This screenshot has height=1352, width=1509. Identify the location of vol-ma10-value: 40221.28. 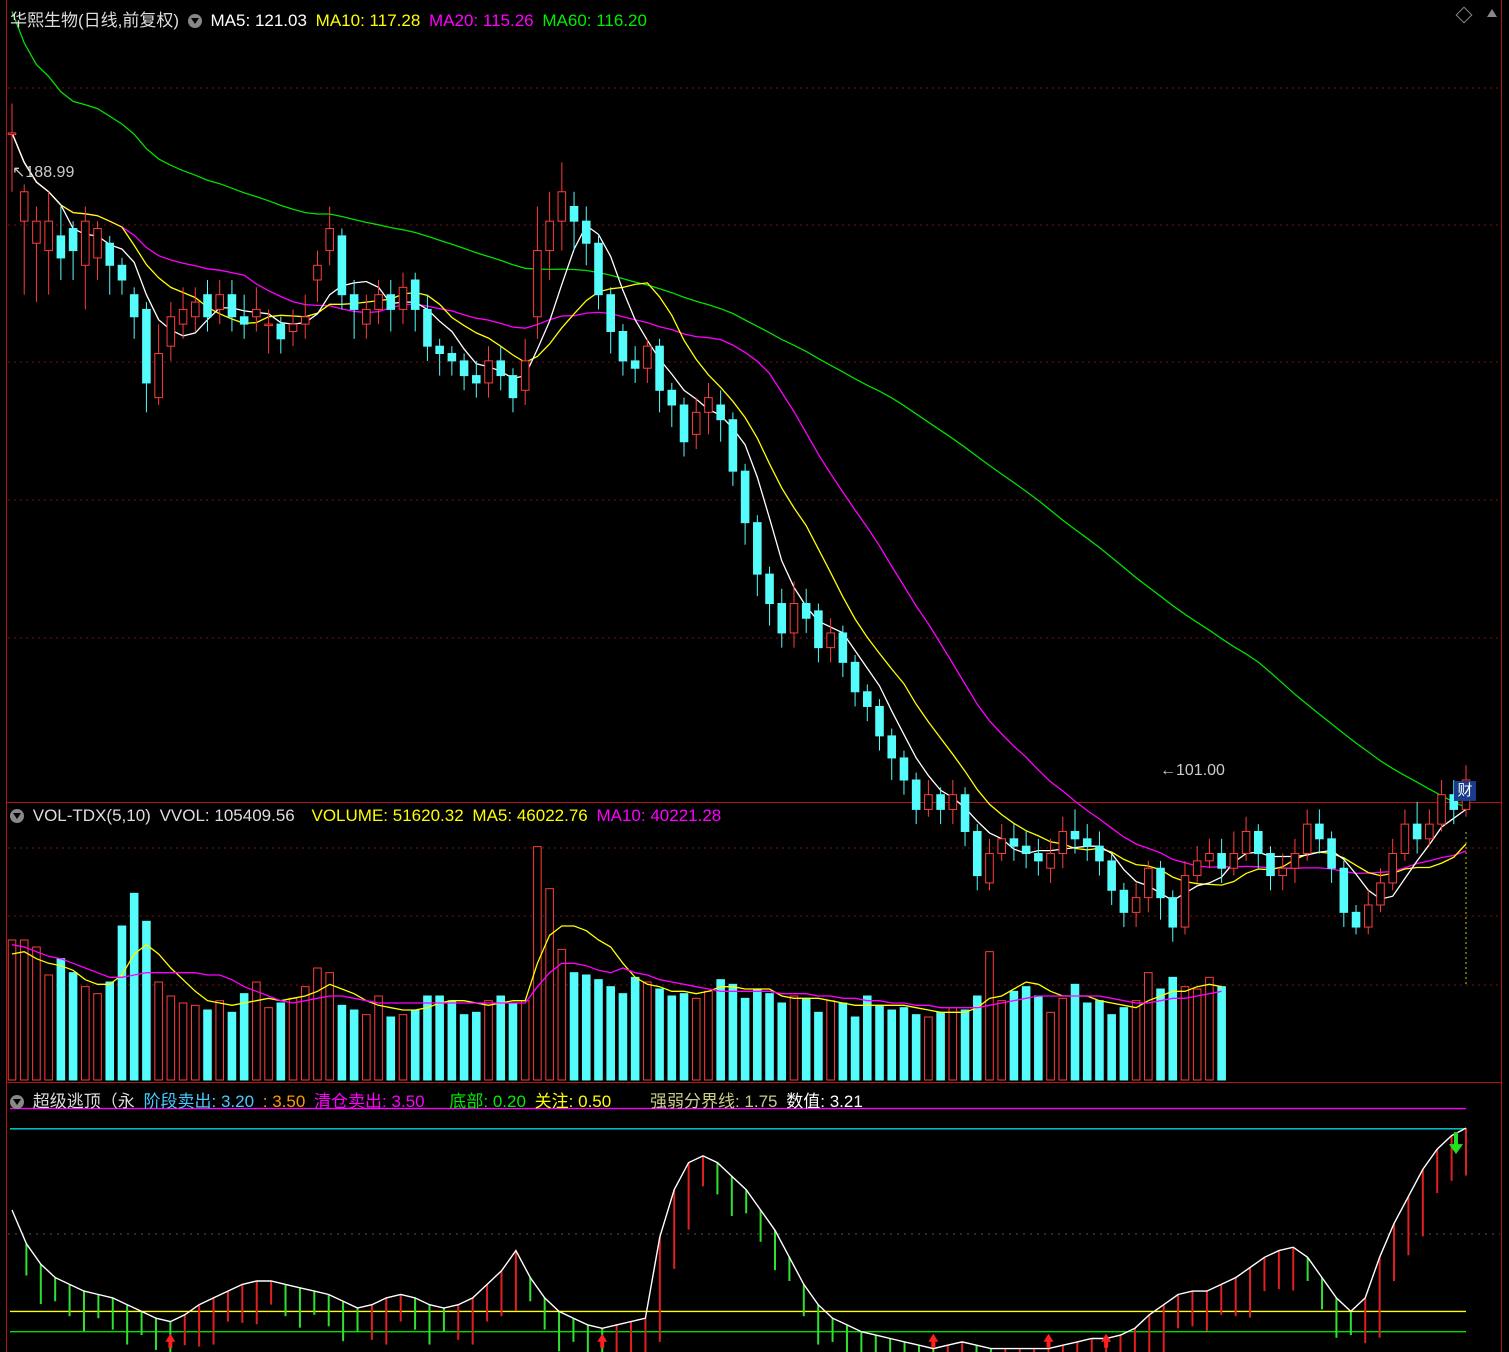
(686, 815).